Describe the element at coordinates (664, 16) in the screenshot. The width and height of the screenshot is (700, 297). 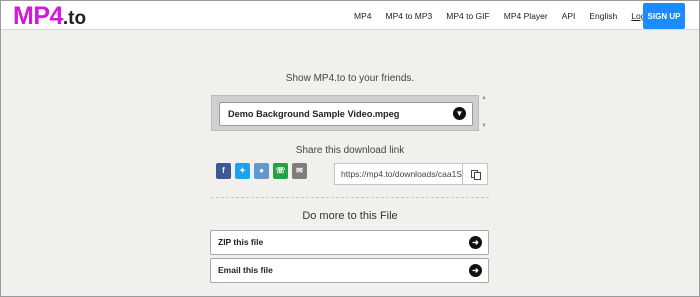
I see `signup-button: SIGN UP` at that location.